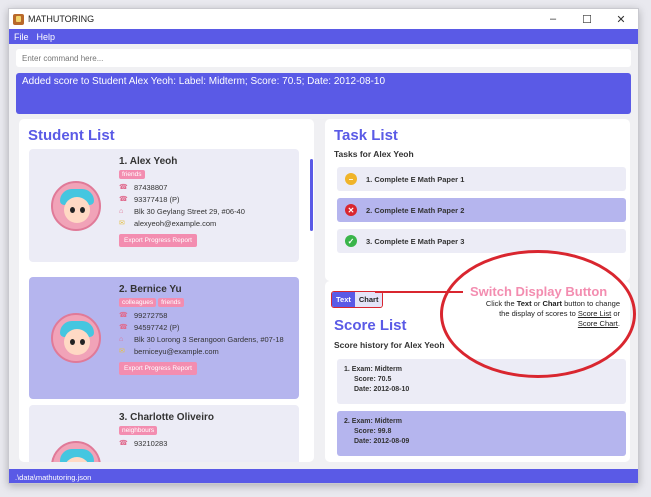  Describe the element at coordinates (343, 299) in the screenshot. I see `tab-text: Text` at that location.